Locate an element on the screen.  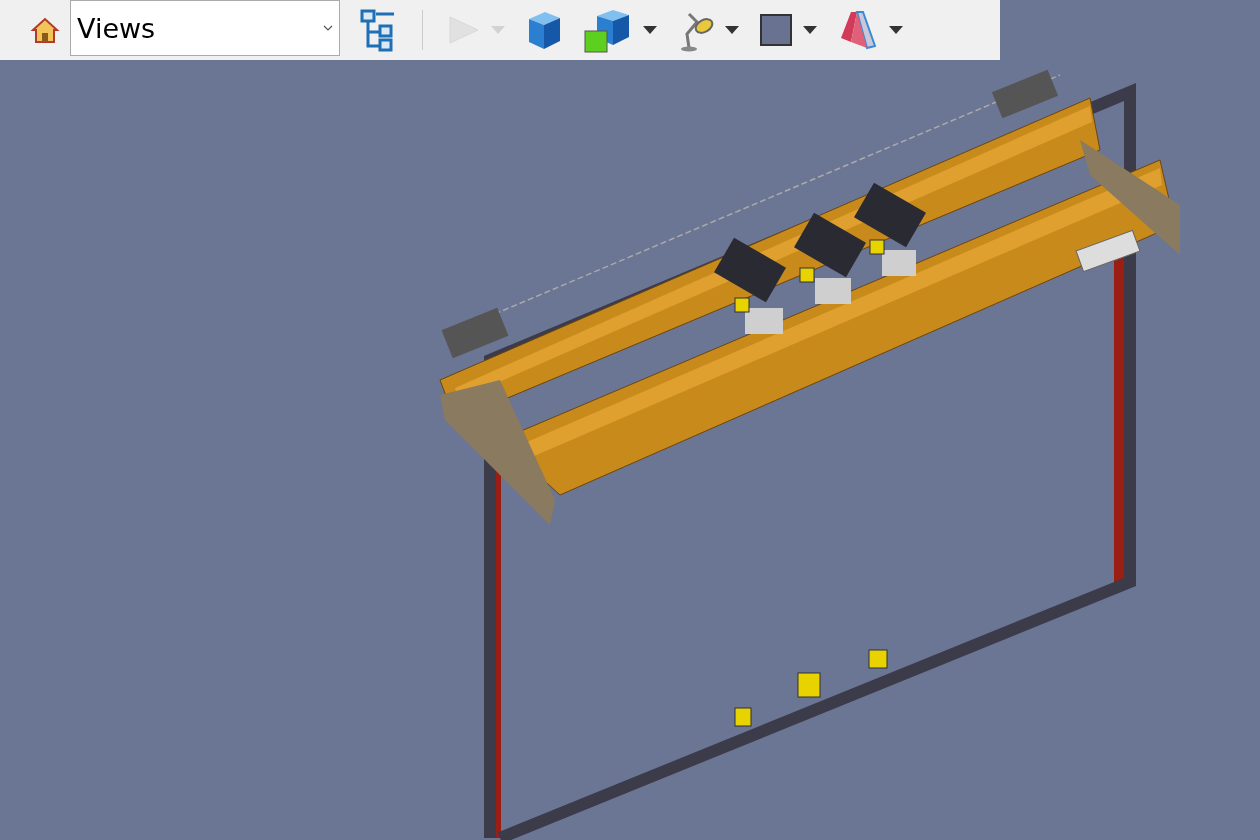
play-icon is located at coordinates (464, 30).